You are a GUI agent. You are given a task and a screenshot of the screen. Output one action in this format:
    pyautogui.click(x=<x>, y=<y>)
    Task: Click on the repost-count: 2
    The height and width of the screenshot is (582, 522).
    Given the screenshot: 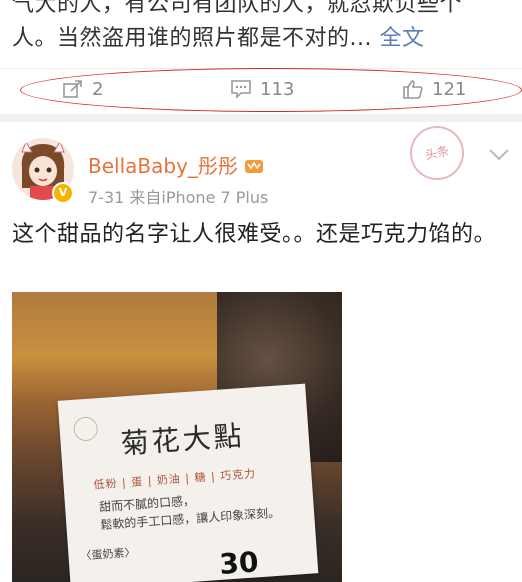 What is the action you would take?
    pyautogui.click(x=98, y=89)
    